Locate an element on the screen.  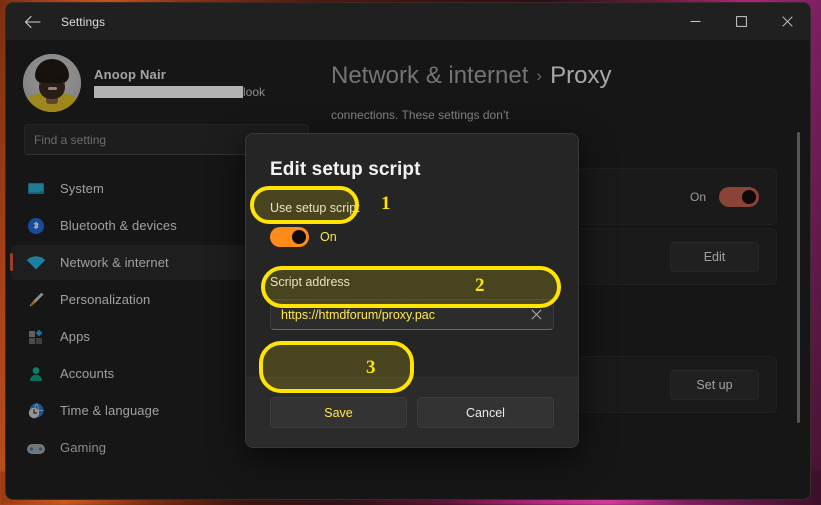
script-address-label: Script address is located at coordinates (310, 282).